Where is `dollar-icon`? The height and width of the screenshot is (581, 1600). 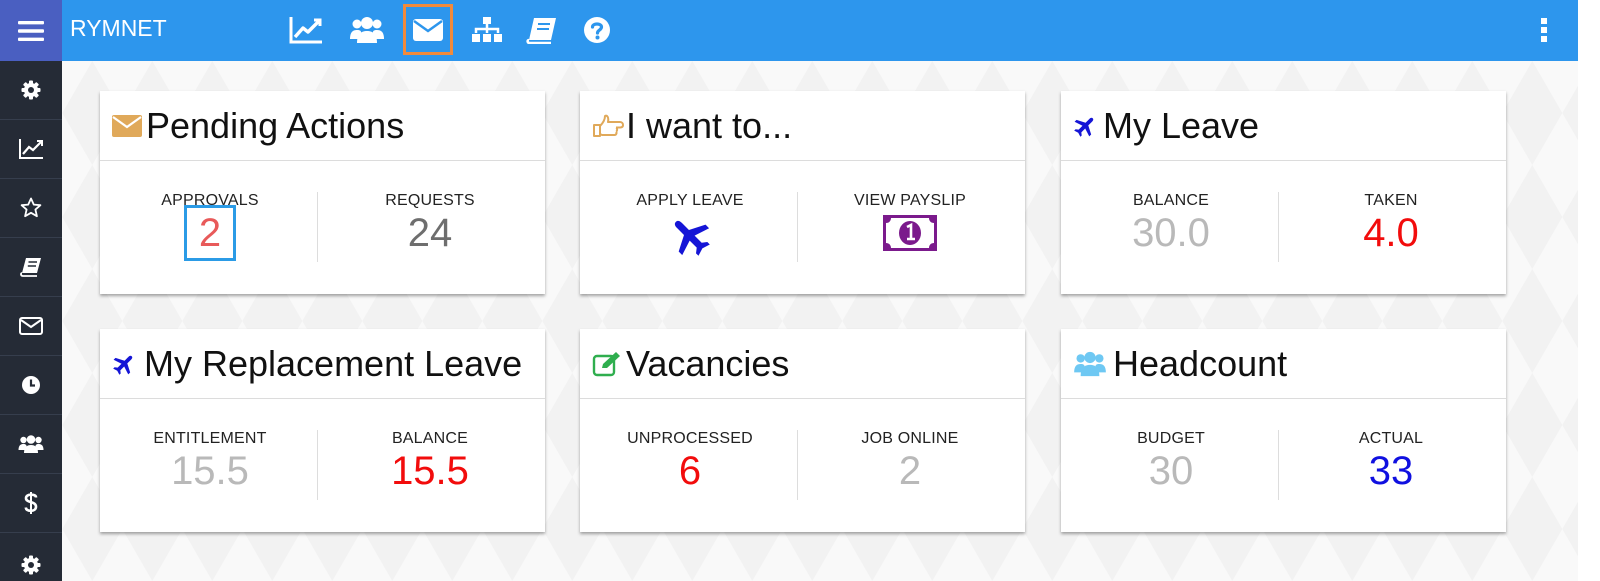 dollar-icon is located at coordinates (31, 503).